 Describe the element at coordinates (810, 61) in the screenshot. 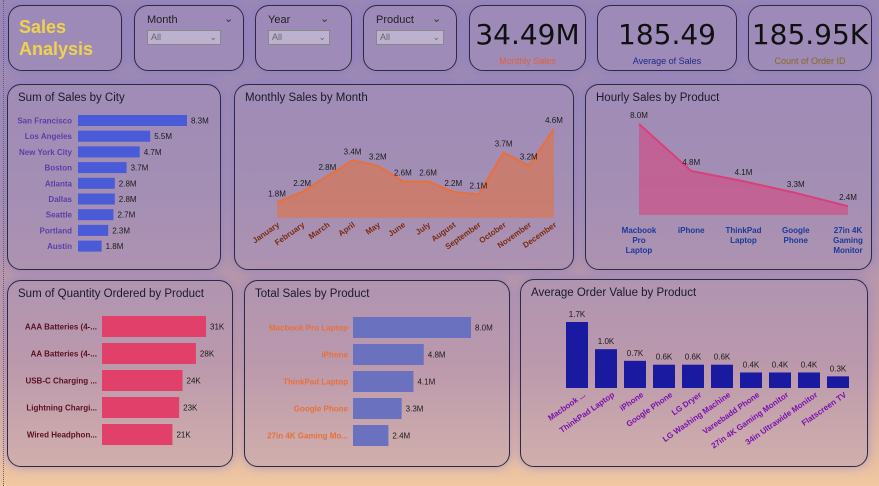

I see `kpi-label: Count of Order ID` at that location.